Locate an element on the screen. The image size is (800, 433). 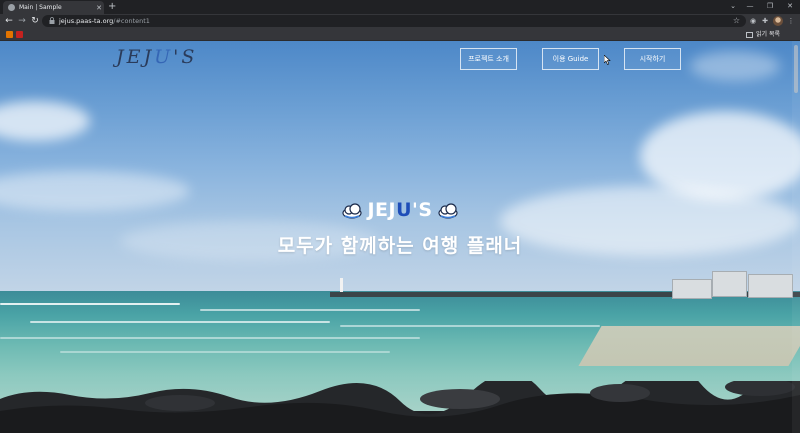
close-window-icon: ✕ is located at coordinates (790, 7).